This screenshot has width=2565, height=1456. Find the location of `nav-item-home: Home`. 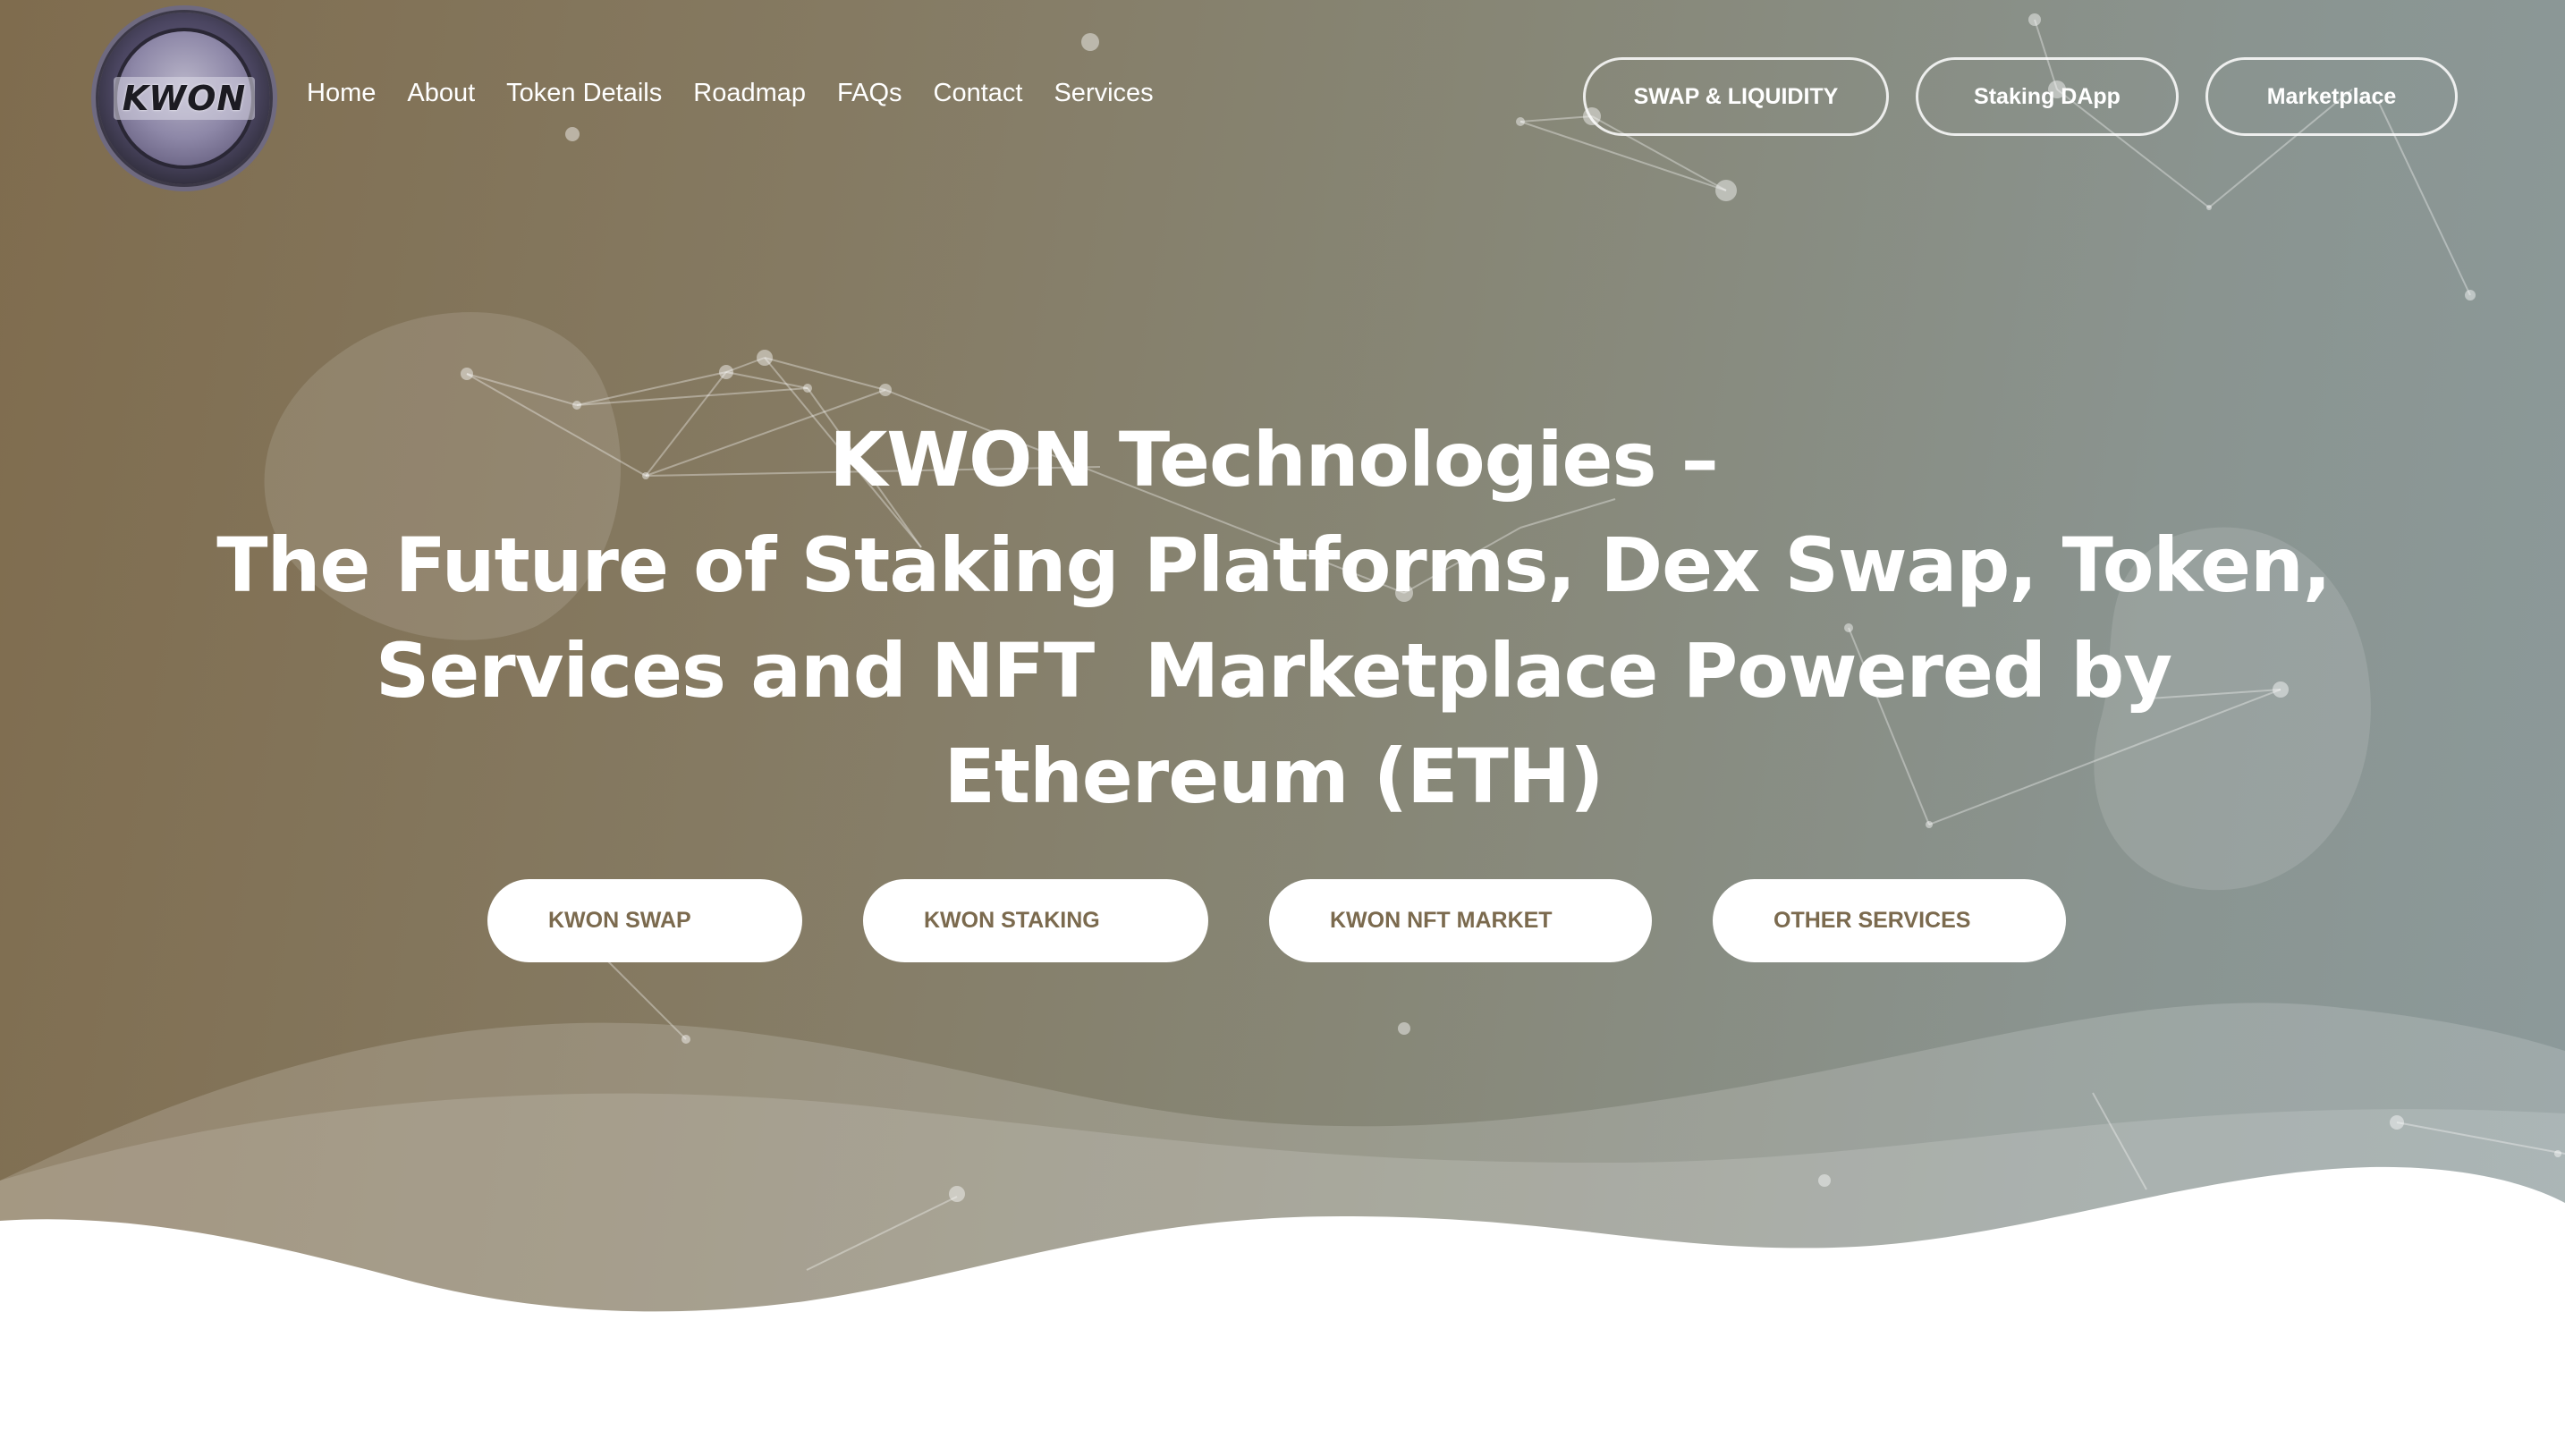

nav-item-home: Home is located at coordinates (342, 93).